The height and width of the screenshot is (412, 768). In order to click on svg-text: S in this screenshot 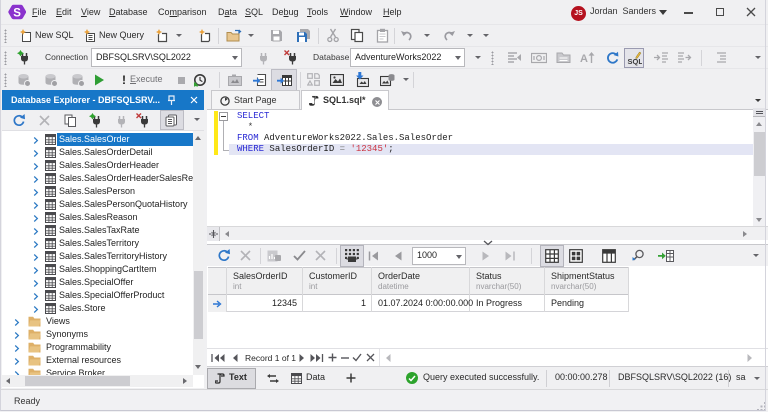, I will do `click(17, 14)`.